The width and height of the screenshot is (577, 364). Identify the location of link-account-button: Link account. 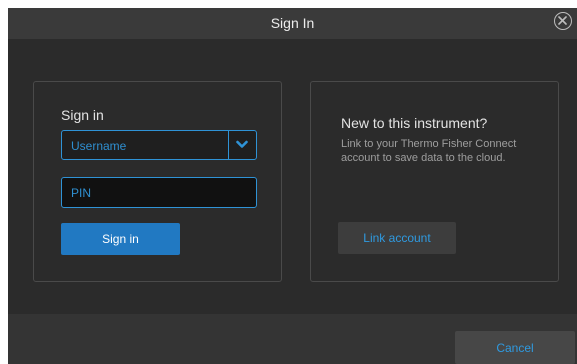
(397, 238).